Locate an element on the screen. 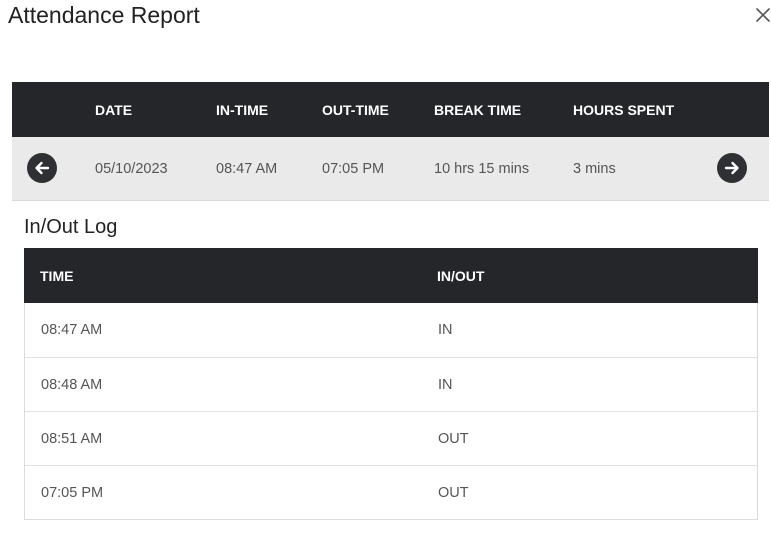 This screenshot has width=771, height=538. summary-in-time: 08:47 AM is located at coordinates (247, 168).